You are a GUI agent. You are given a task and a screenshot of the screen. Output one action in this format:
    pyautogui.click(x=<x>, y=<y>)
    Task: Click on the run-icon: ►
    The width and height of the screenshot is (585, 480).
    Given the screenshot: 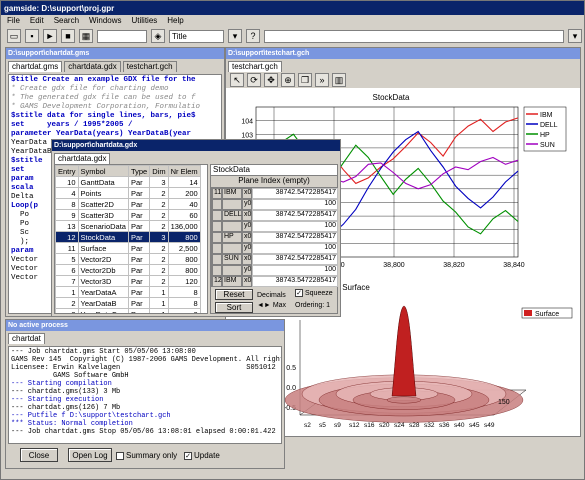 What is the action you would take?
    pyautogui.click(x=50, y=36)
    